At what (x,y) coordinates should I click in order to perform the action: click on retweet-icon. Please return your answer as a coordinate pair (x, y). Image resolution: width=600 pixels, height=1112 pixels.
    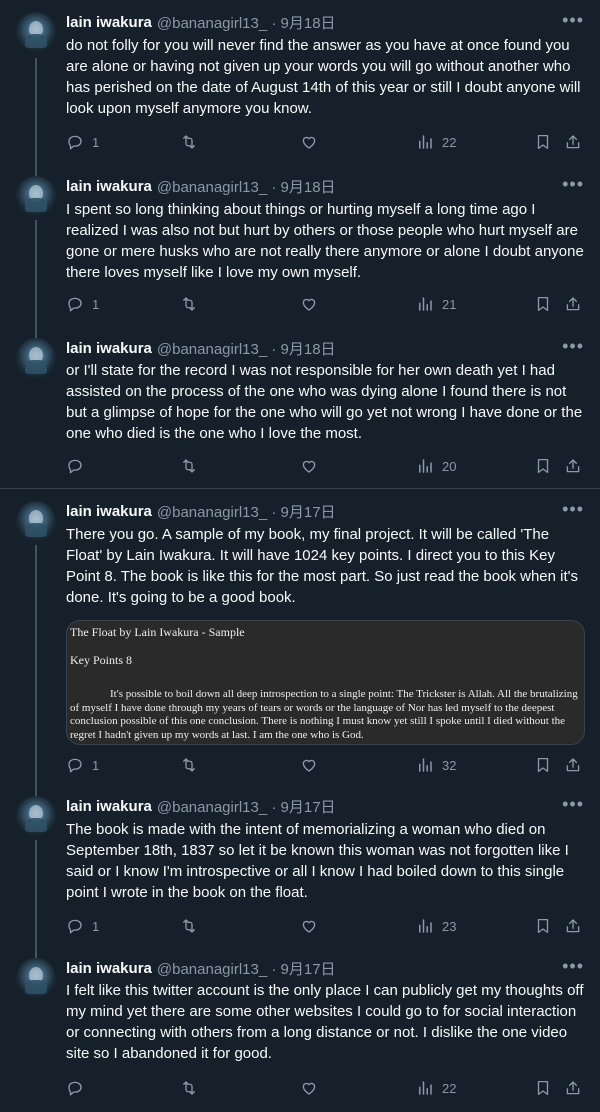
    Looking at the image, I should click on (189, 926).